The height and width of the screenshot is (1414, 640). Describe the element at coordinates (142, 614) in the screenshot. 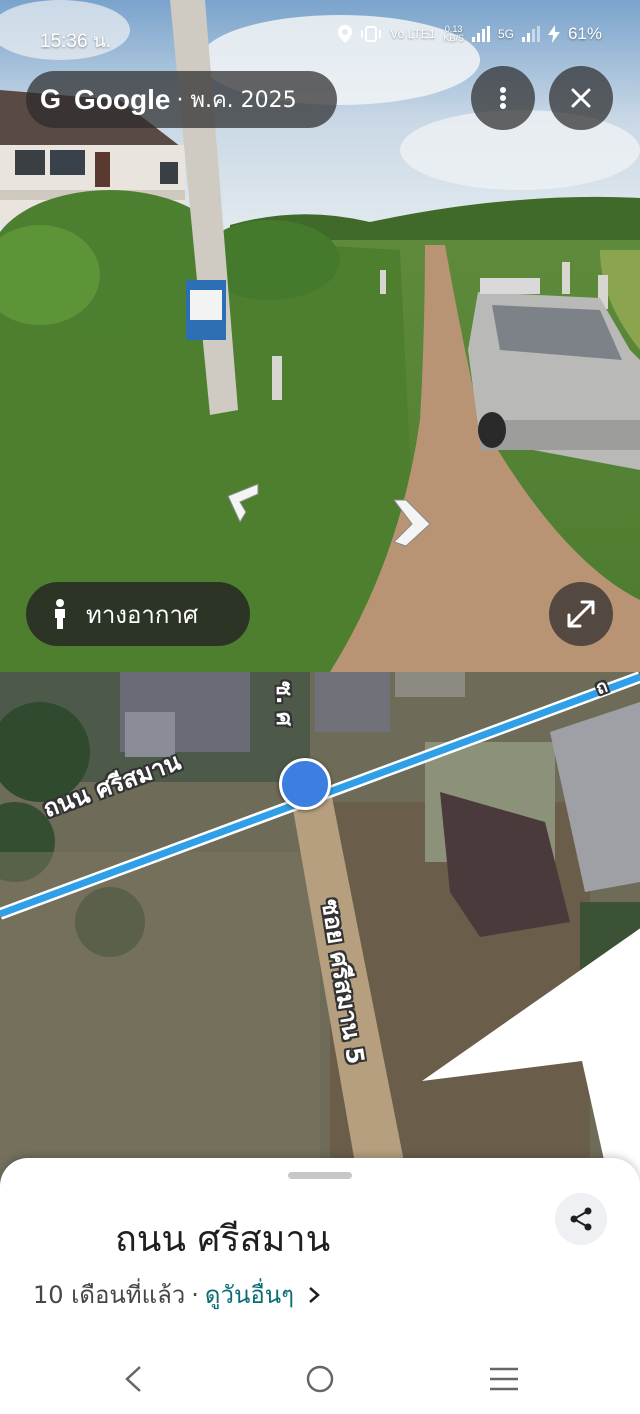

I see `aerial-view-label: ทางอากาศ` at that location.